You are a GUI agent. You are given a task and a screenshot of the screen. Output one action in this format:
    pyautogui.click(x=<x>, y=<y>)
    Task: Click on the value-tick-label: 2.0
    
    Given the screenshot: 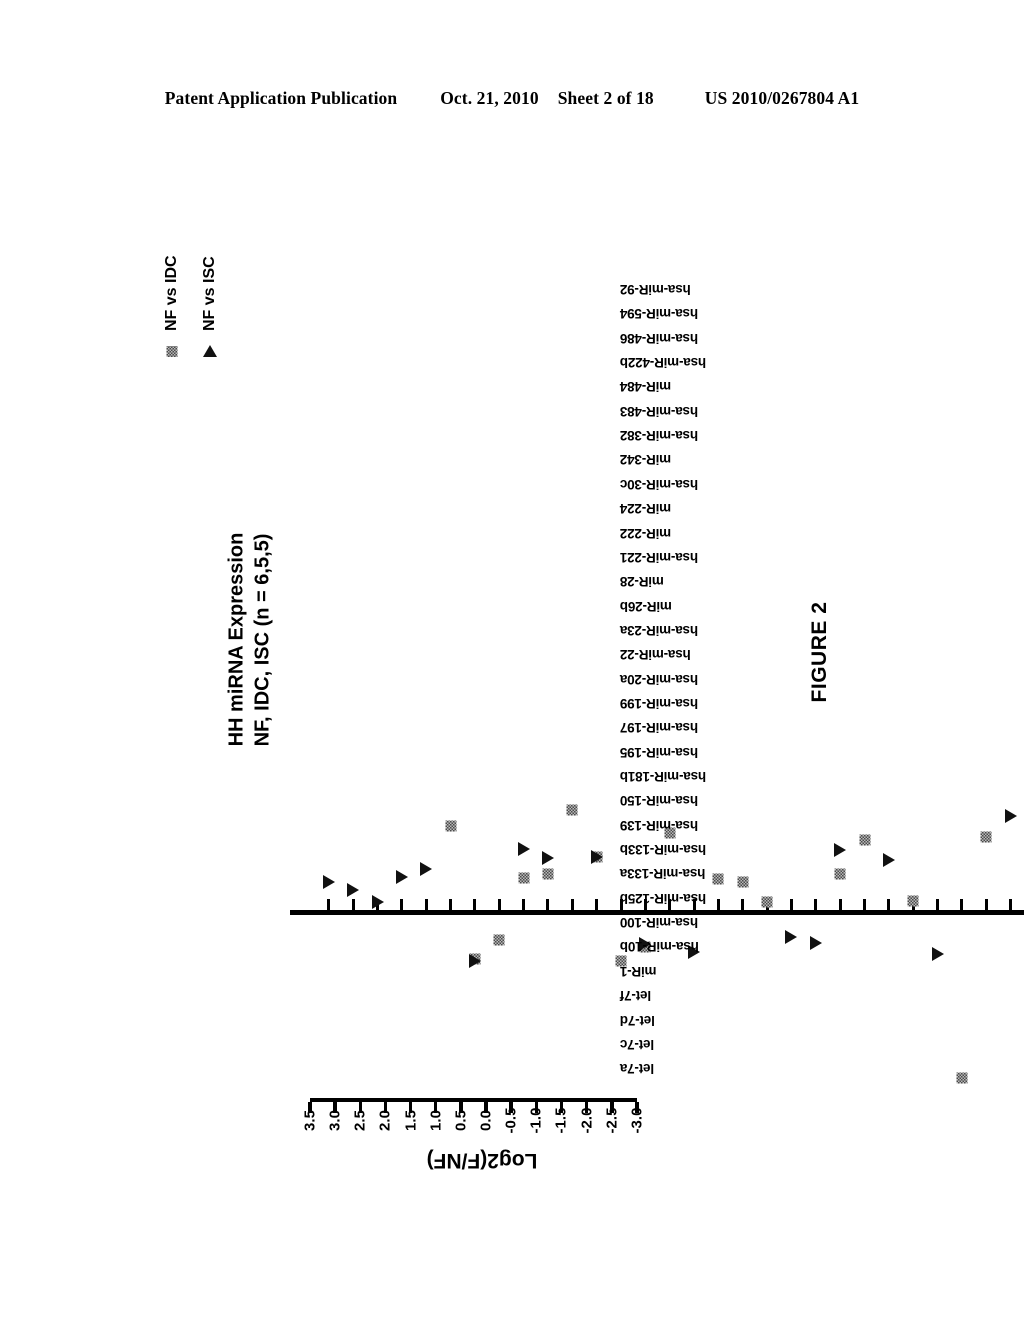 What is the action you would take?
    pyautogui.click(x=385, y=1120)
    